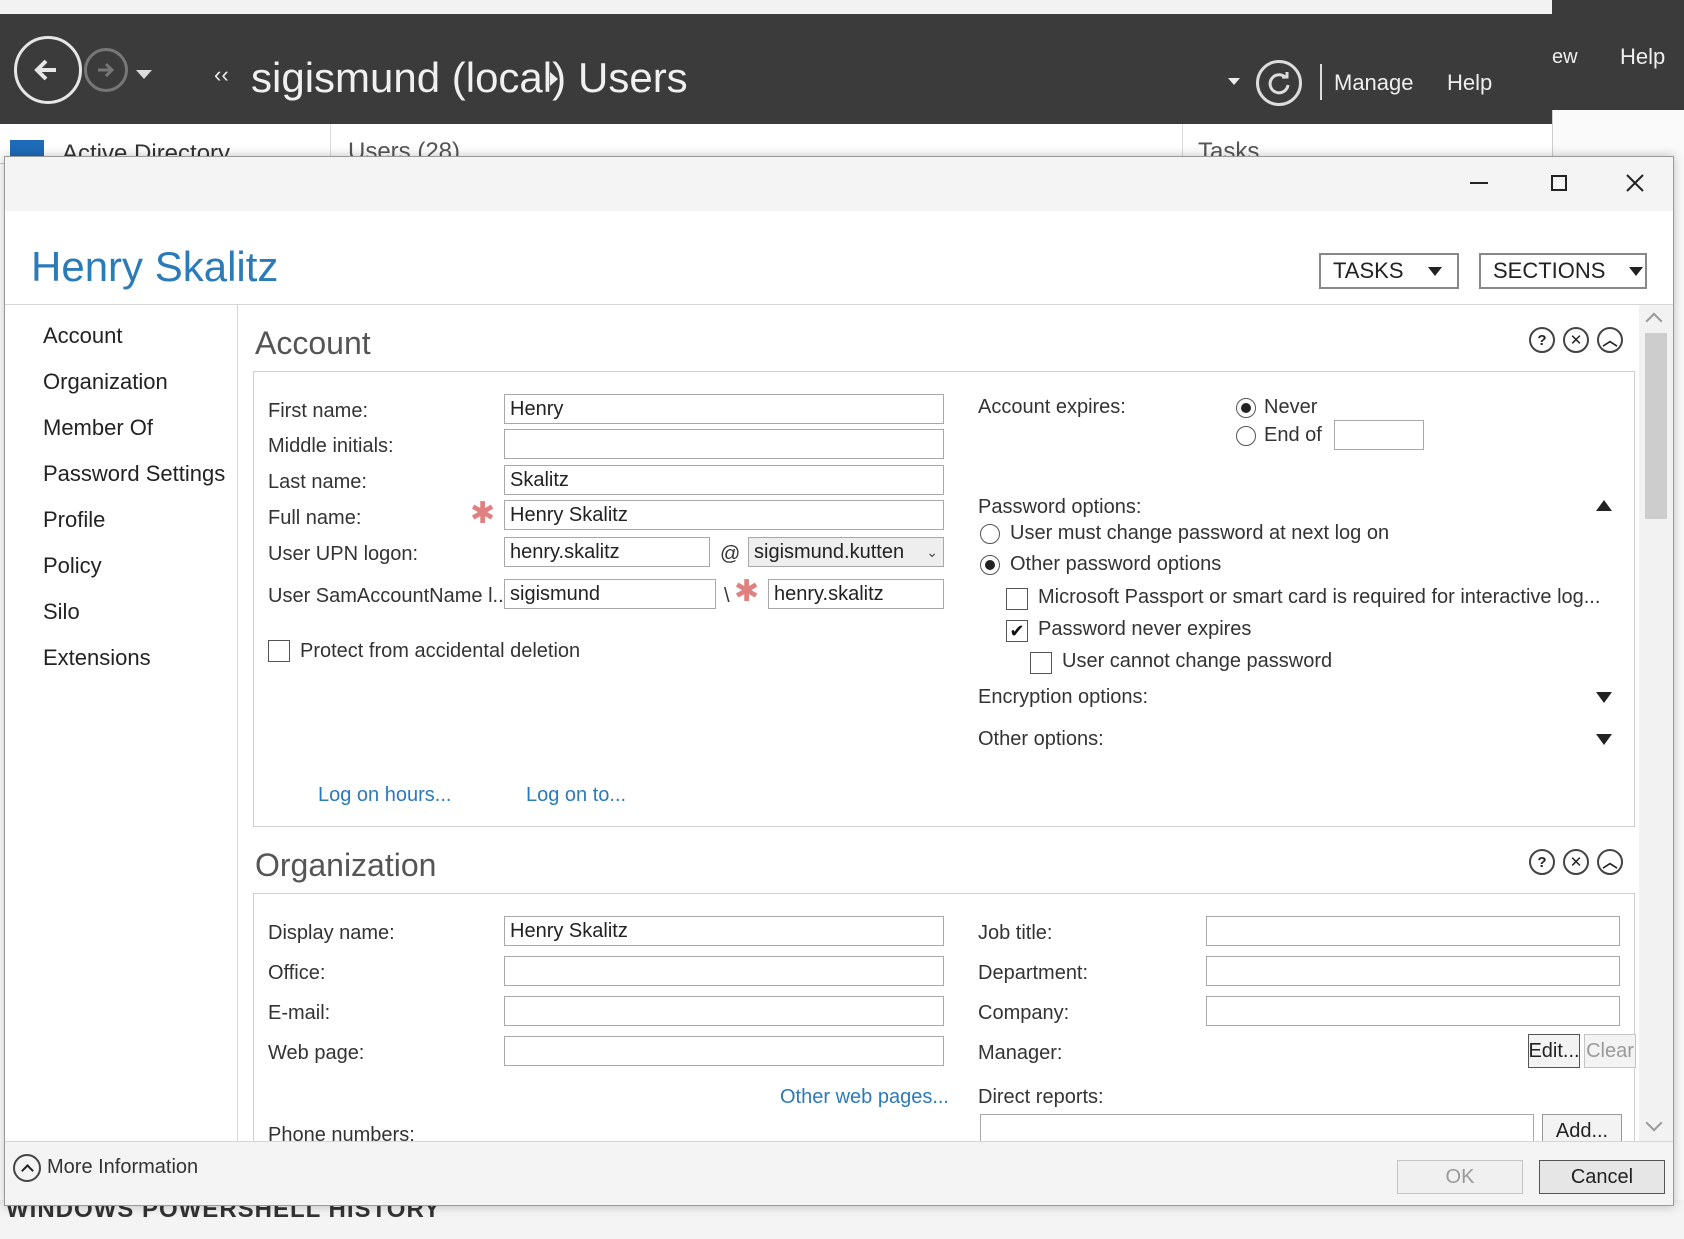  I want to click on nav-item-silo: Silo, so click(61, 612).